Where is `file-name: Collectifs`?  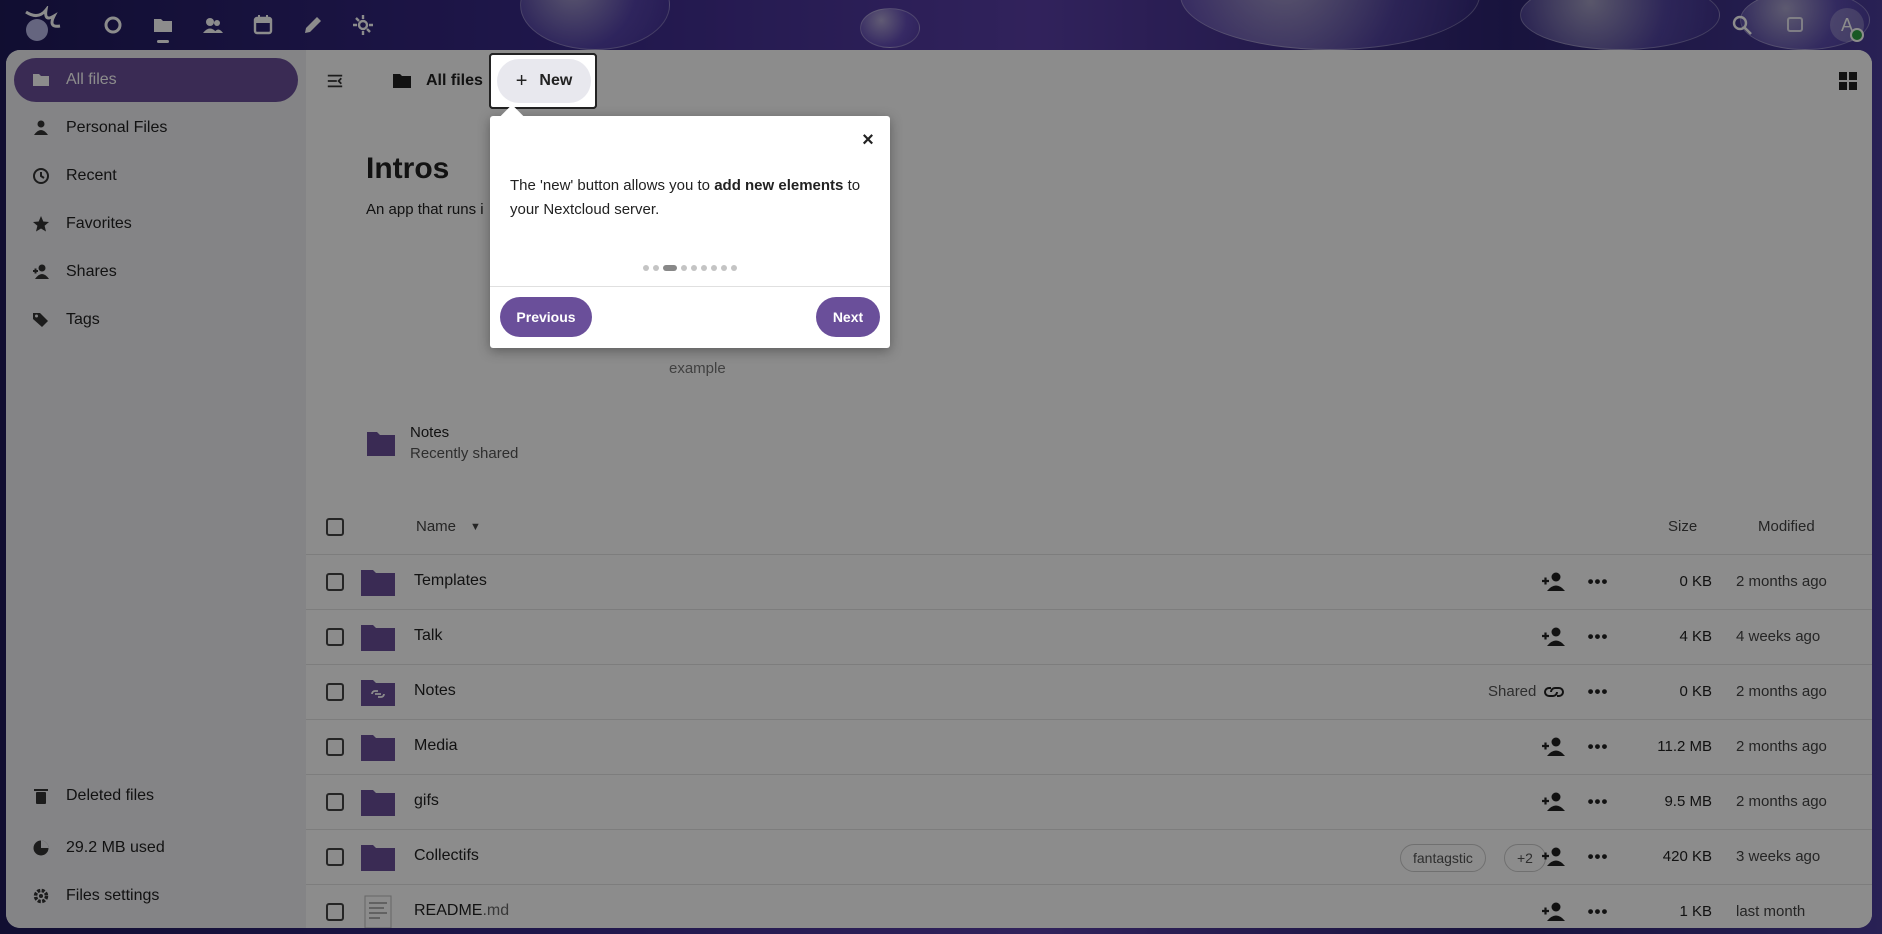
file-name: Collectifs is located at coordinates (446, 856).